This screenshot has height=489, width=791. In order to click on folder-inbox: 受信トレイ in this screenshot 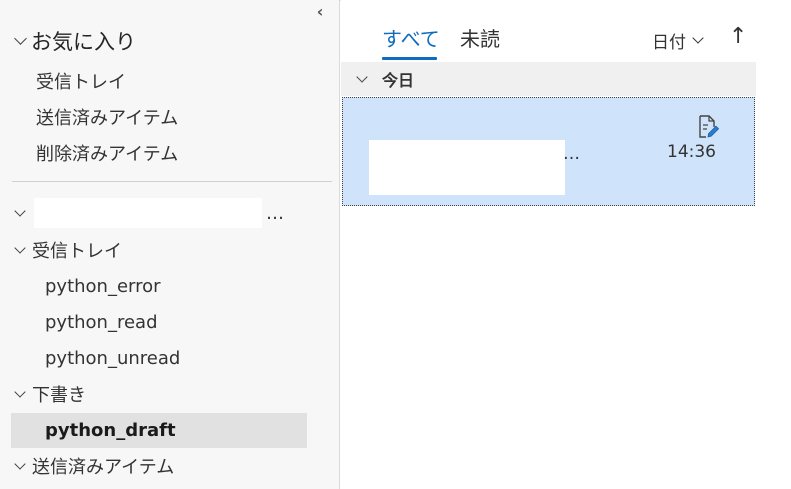, I will do `click(68, 250)`.